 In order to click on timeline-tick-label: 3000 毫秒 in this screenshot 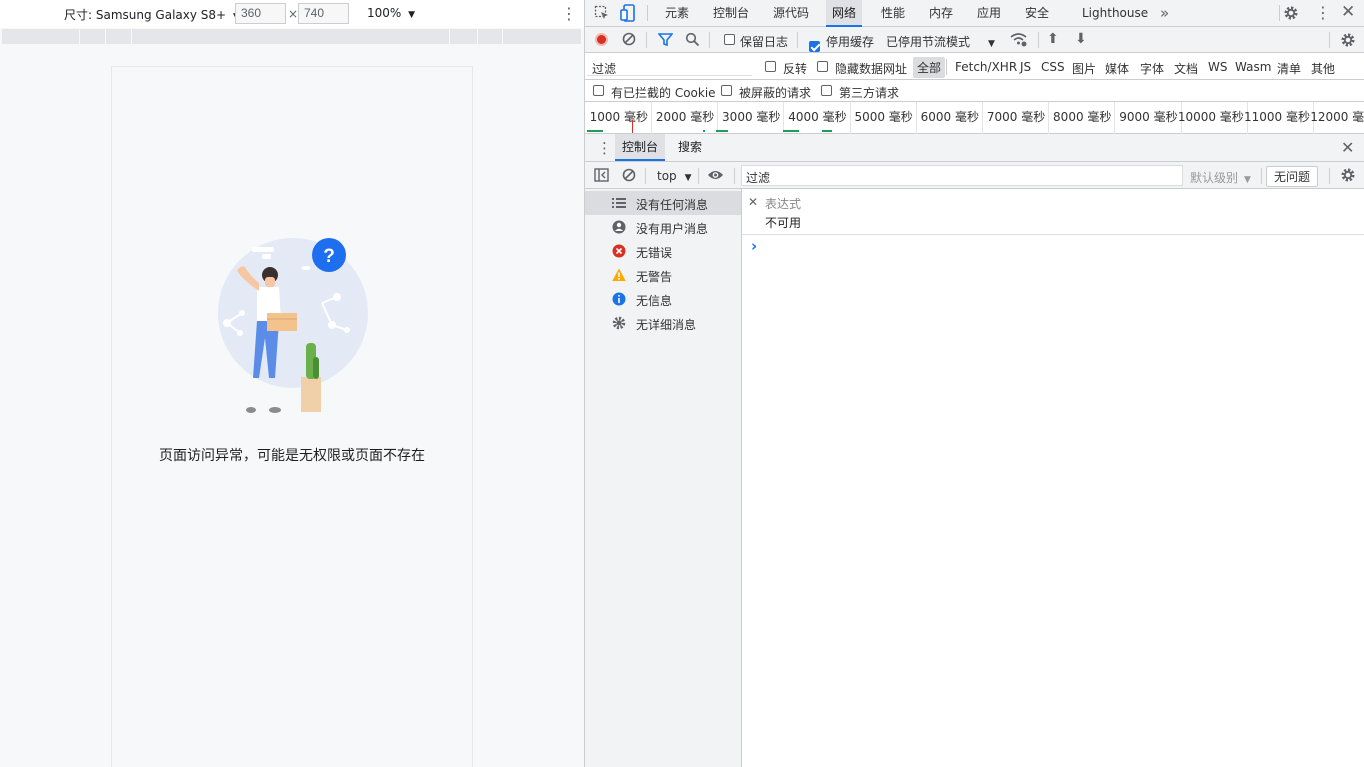, I will do `click(751, 117)`.